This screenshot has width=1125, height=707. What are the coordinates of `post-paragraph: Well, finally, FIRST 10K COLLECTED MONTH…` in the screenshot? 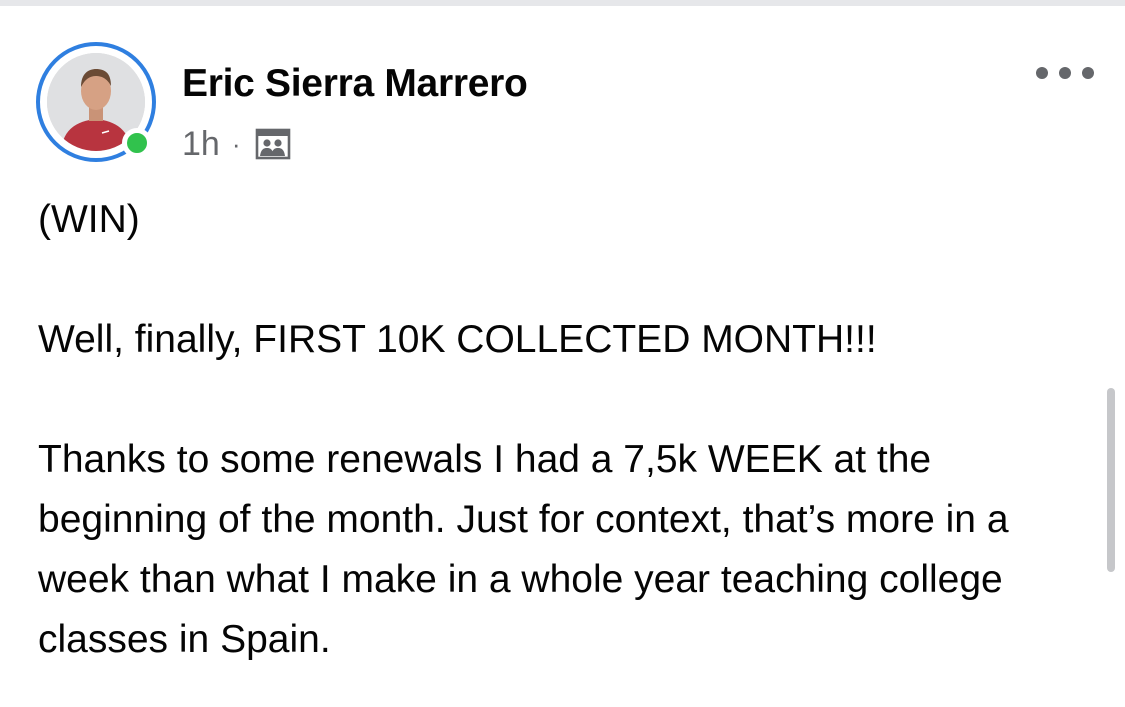 It's located at (457, 339).